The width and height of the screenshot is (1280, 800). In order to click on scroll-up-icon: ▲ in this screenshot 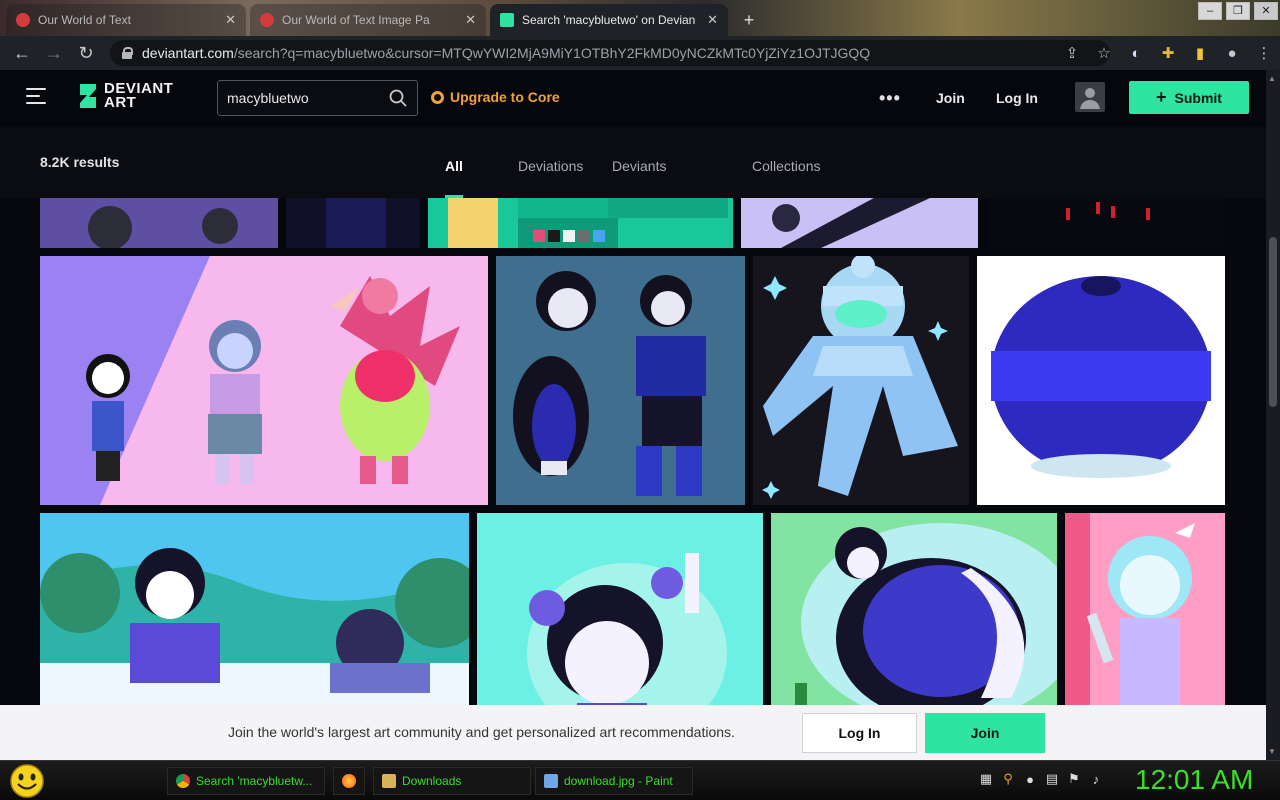, I will do `click(1272, 78)`.